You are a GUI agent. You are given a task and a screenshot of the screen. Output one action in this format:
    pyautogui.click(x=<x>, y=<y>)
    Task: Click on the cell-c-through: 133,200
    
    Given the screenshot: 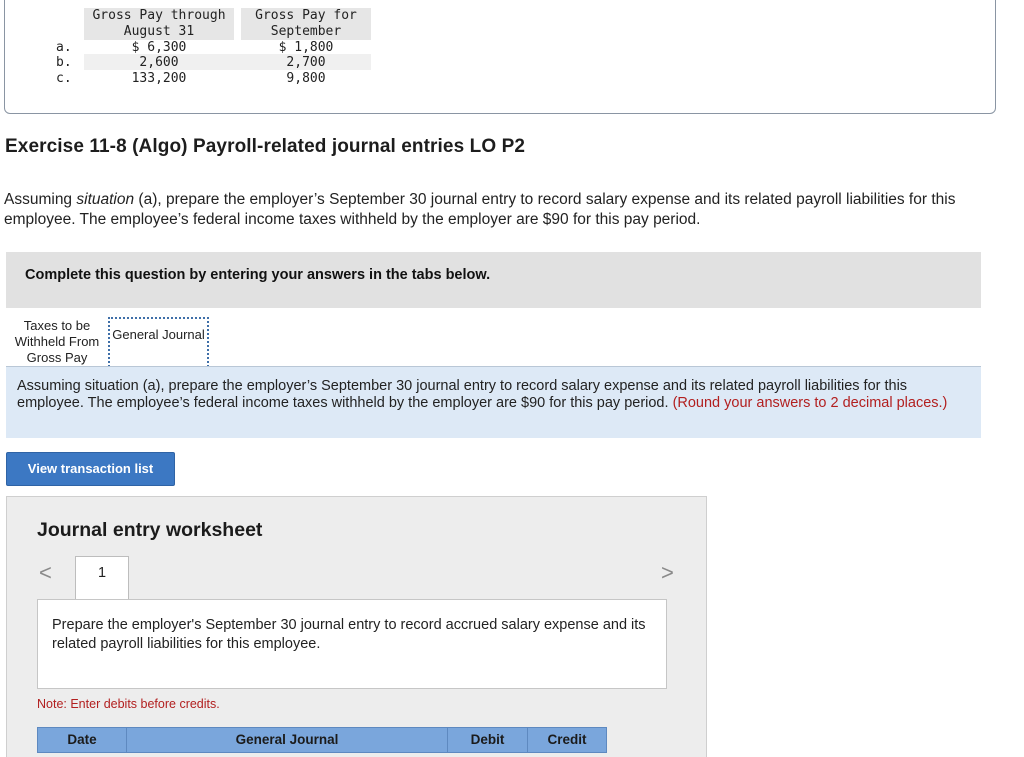 What is the action you would take?
    pyautogui.click(x=159, y=78)
    